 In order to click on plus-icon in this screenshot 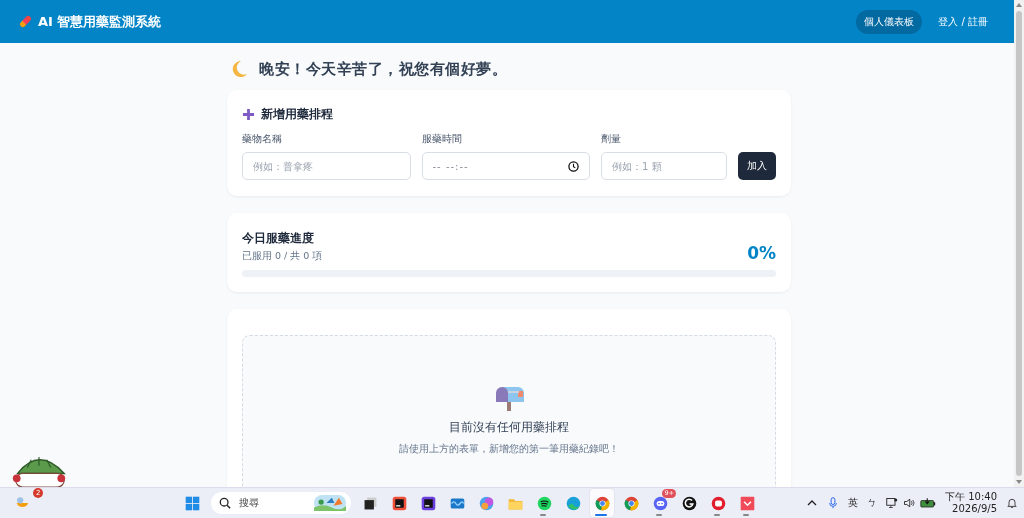, I will do `click(248, 114)`.